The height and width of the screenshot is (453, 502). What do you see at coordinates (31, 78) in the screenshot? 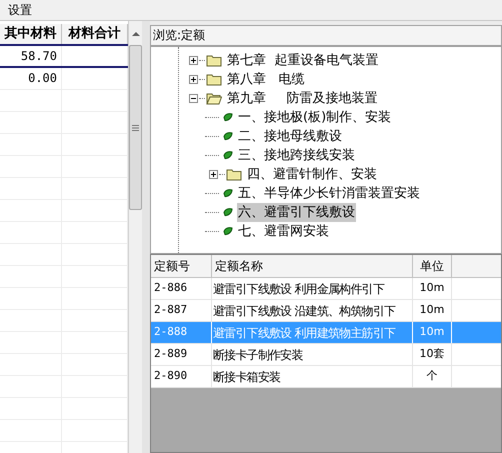
I see `table-cell: 0.00` at bounding box center [31, 78].